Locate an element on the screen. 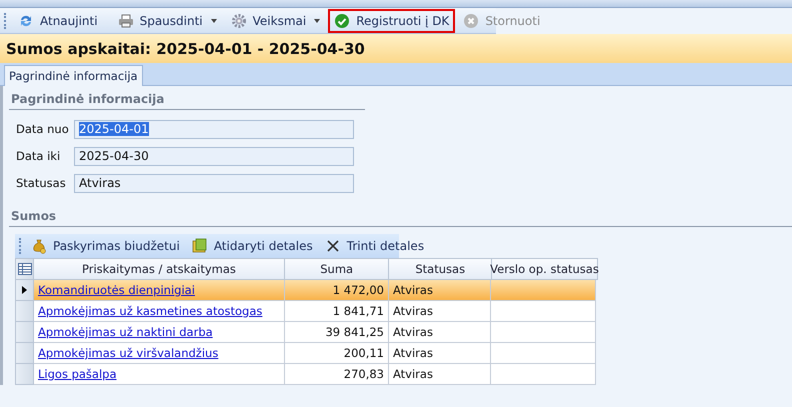 This screenshot has width=792, height=407. toolbar-button: Atnaujinti is located at coordinates (58, 20).